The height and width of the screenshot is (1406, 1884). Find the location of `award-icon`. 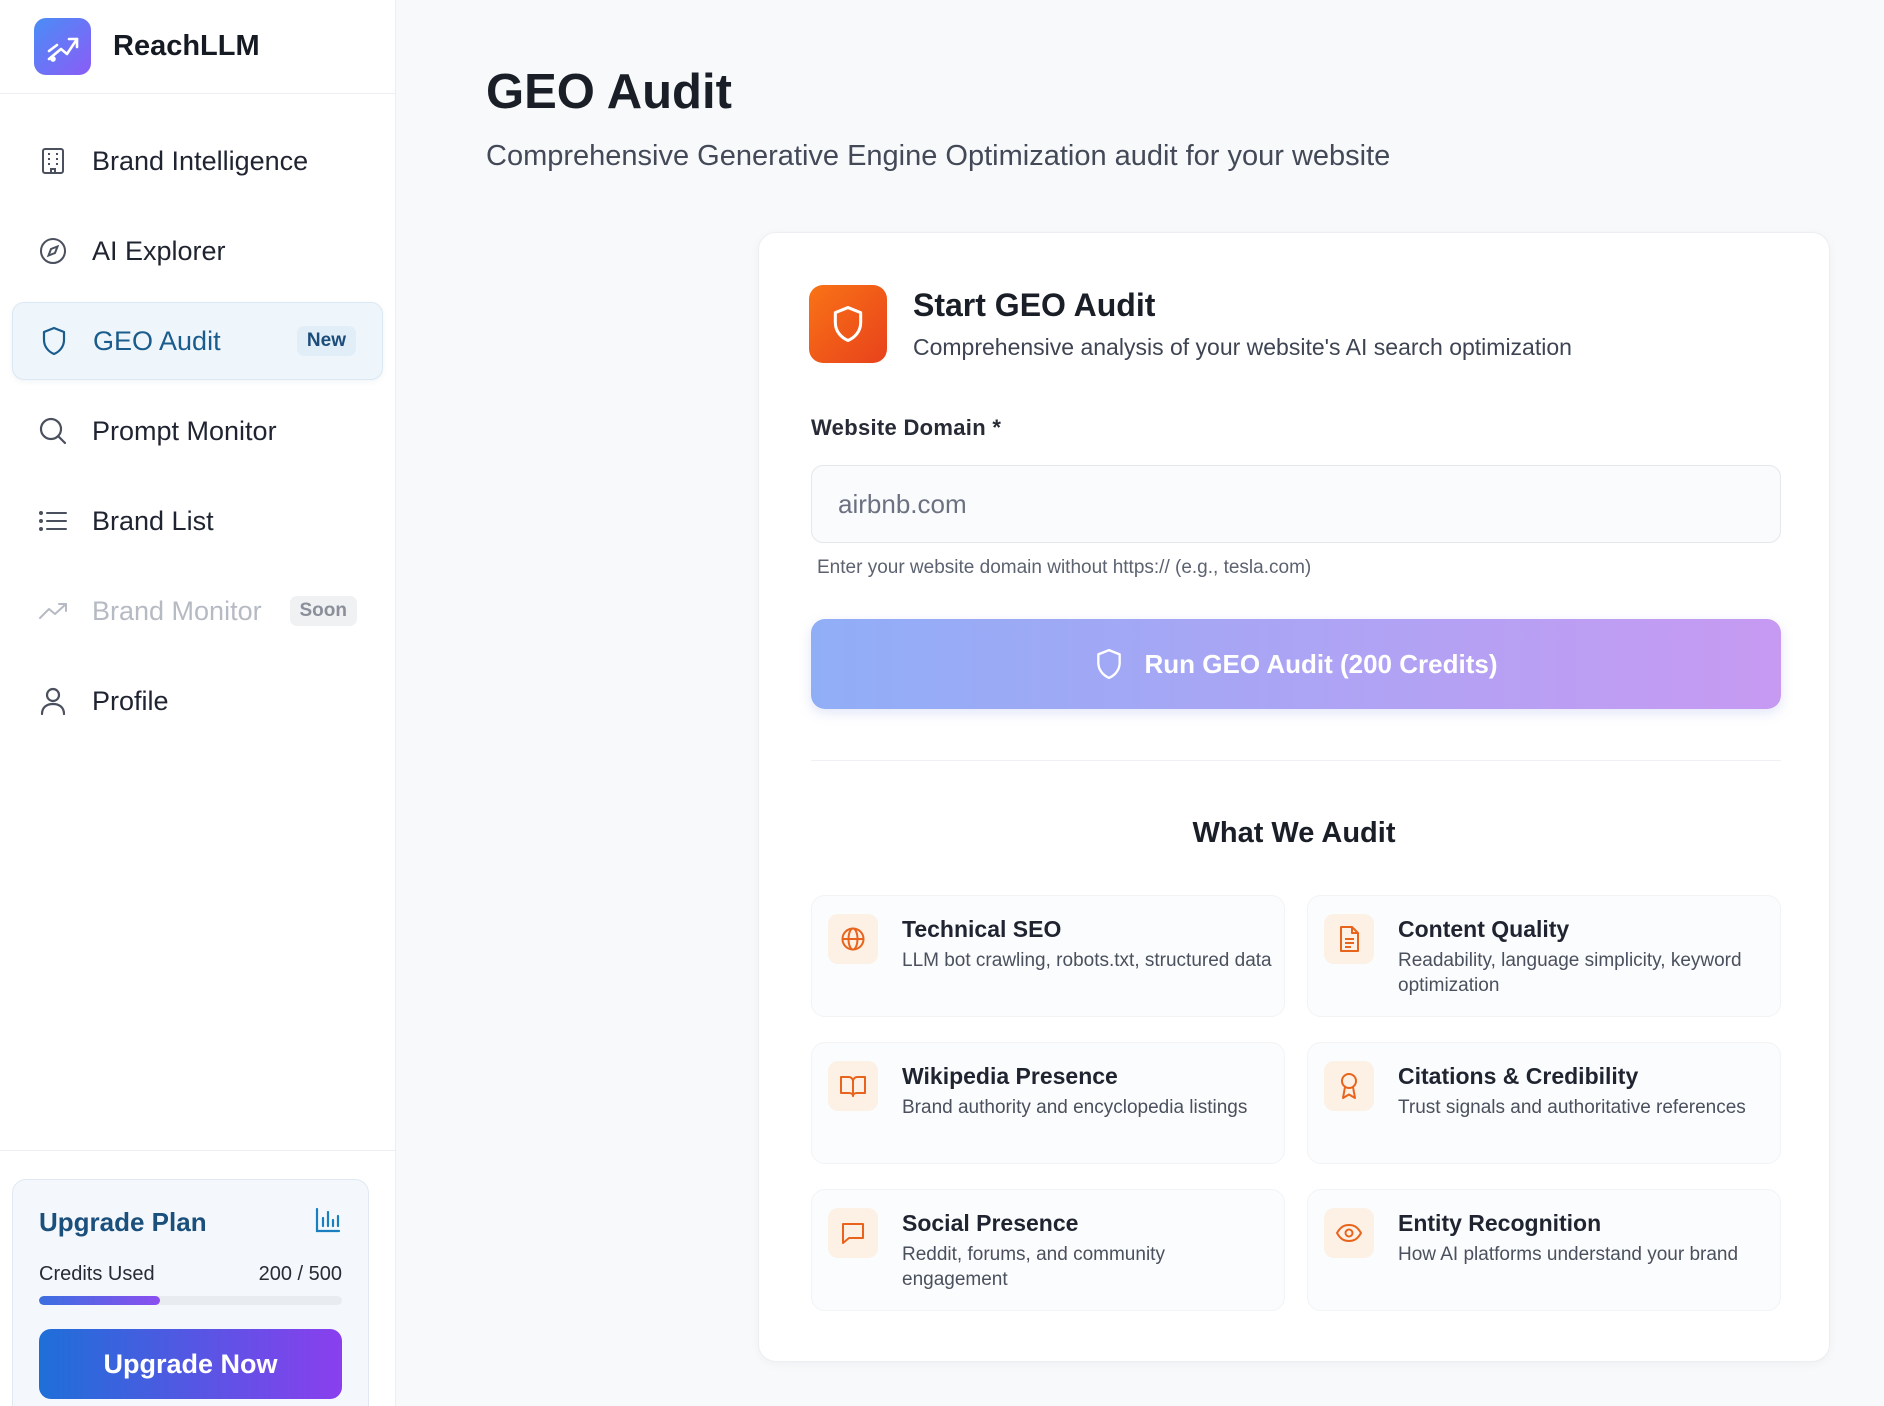

award-icon is located at coordinates (1349, 1086).